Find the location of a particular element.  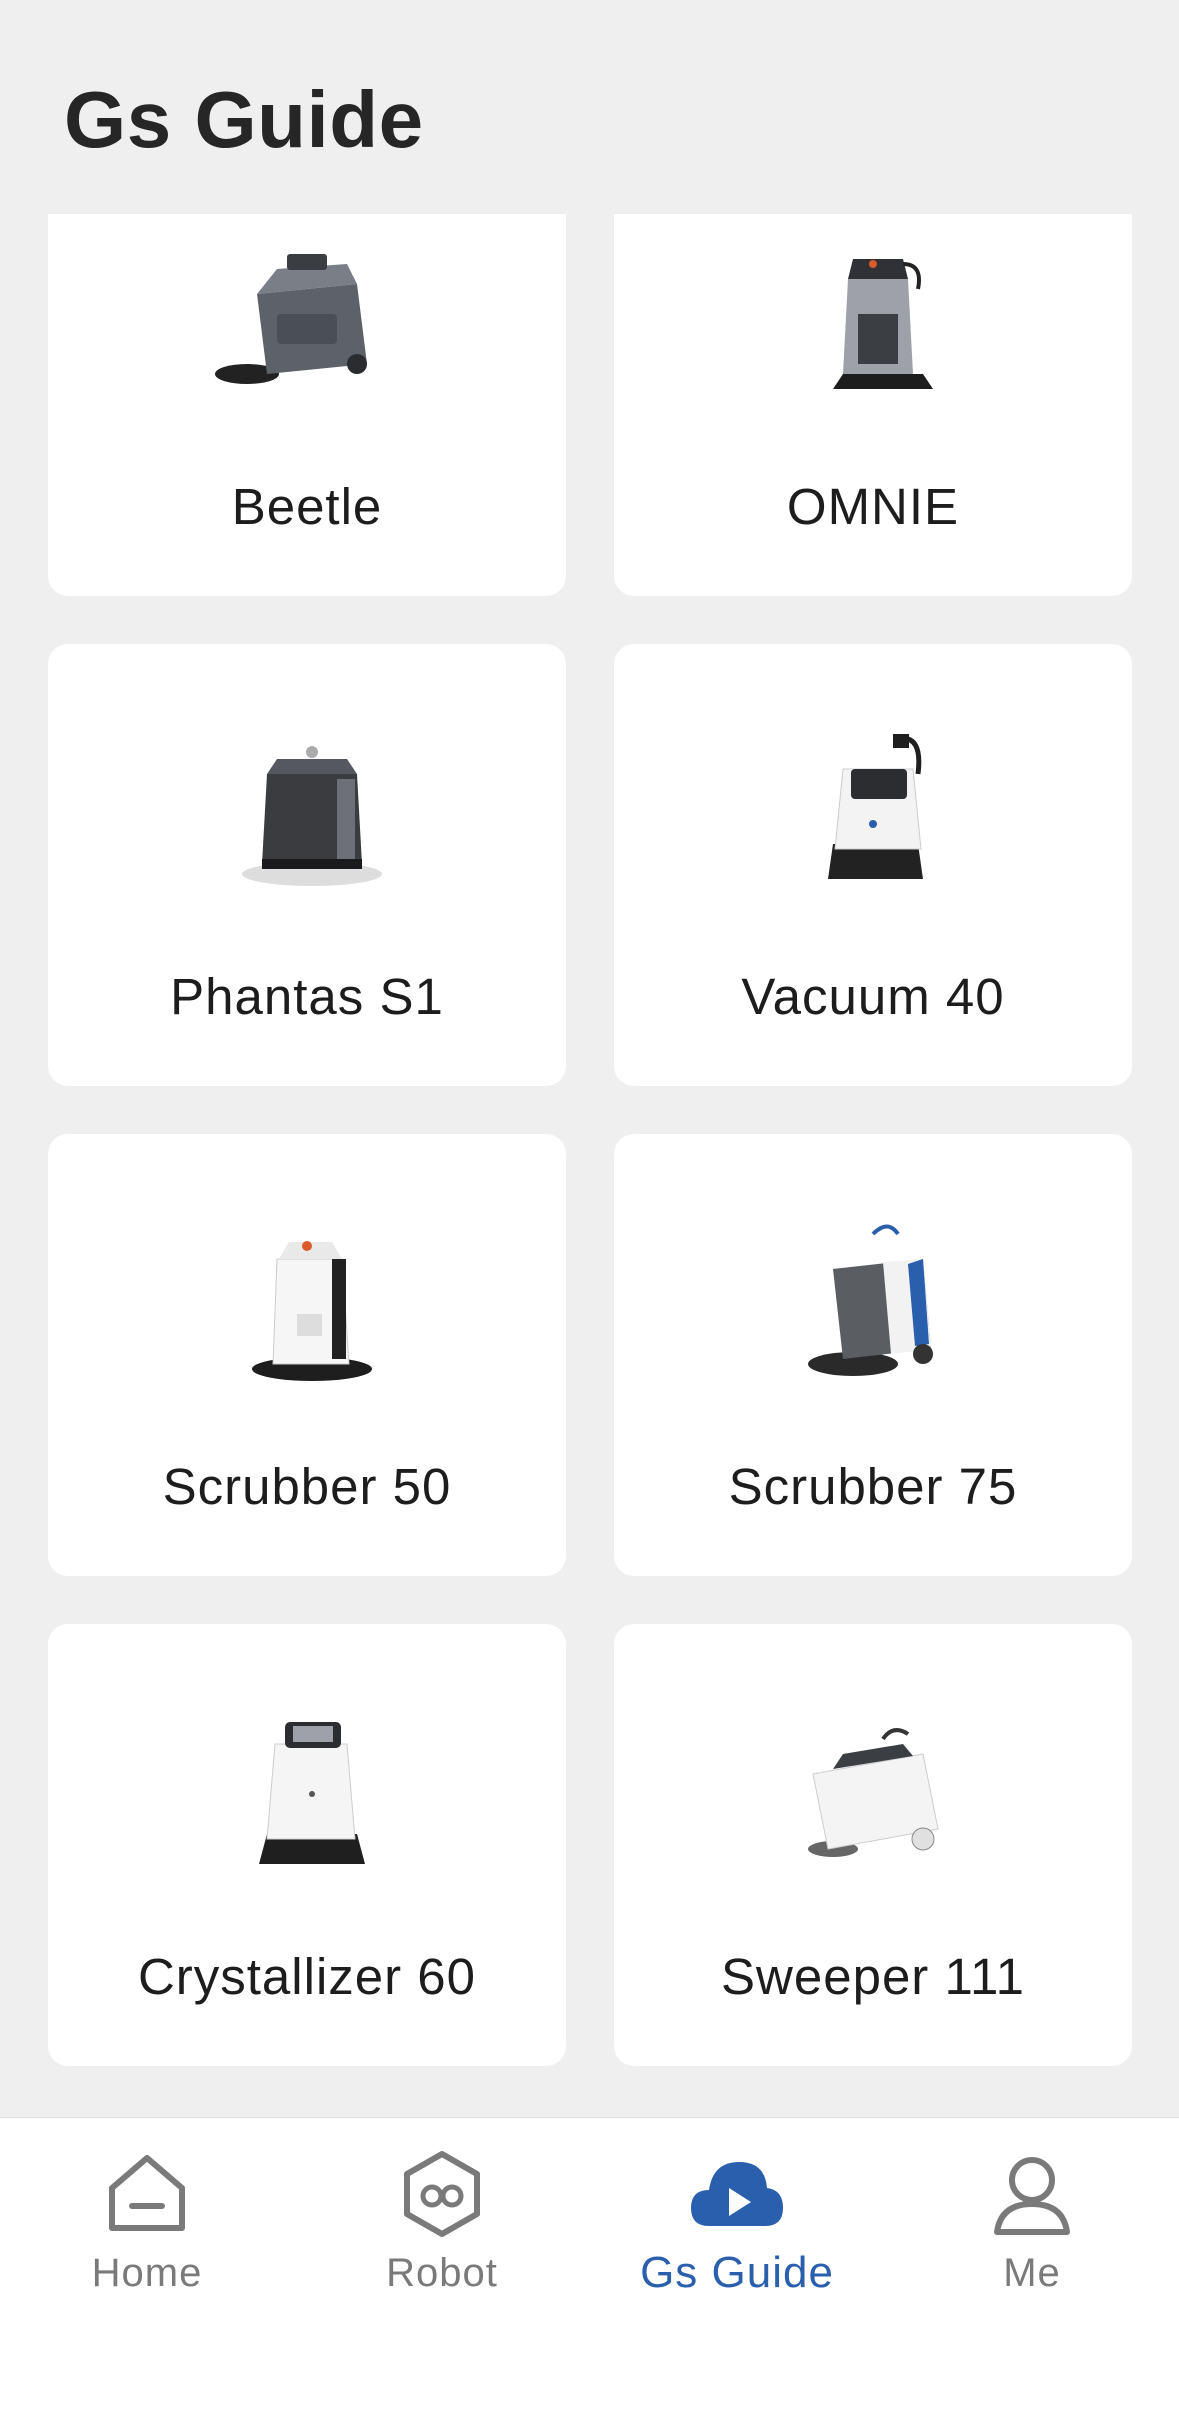

tab-me: Me is located at coordinates (1032, 2218).